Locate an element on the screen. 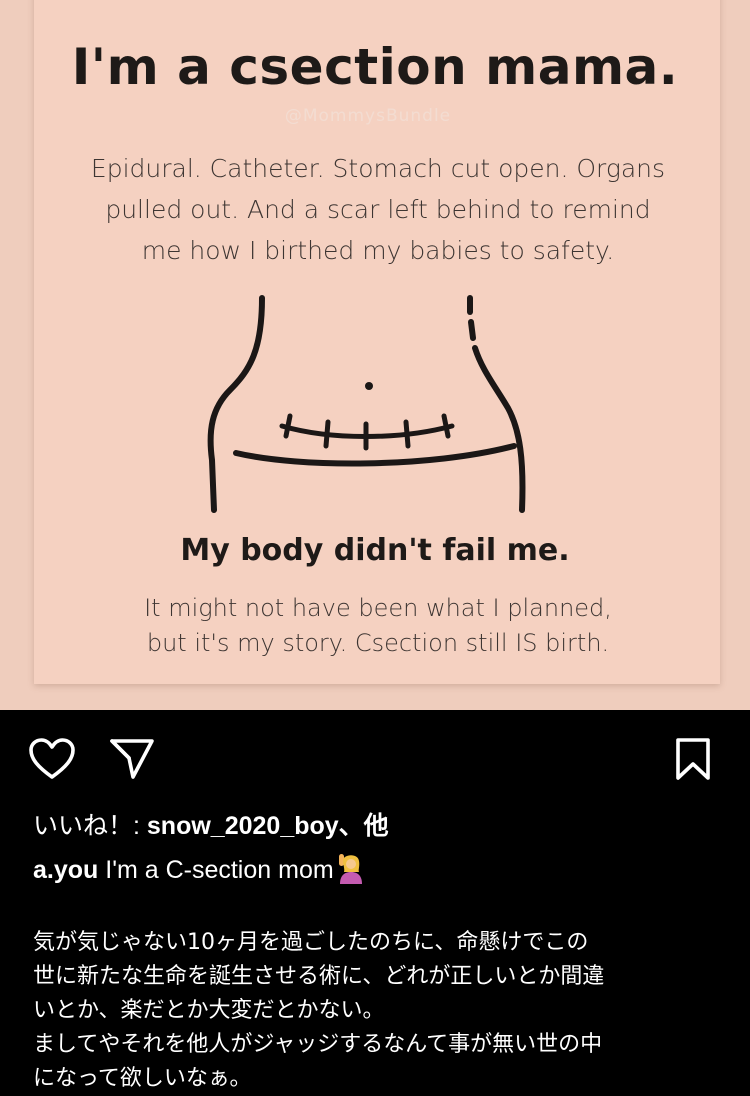  paper-plane-icon is located at coordinates (132, 759).